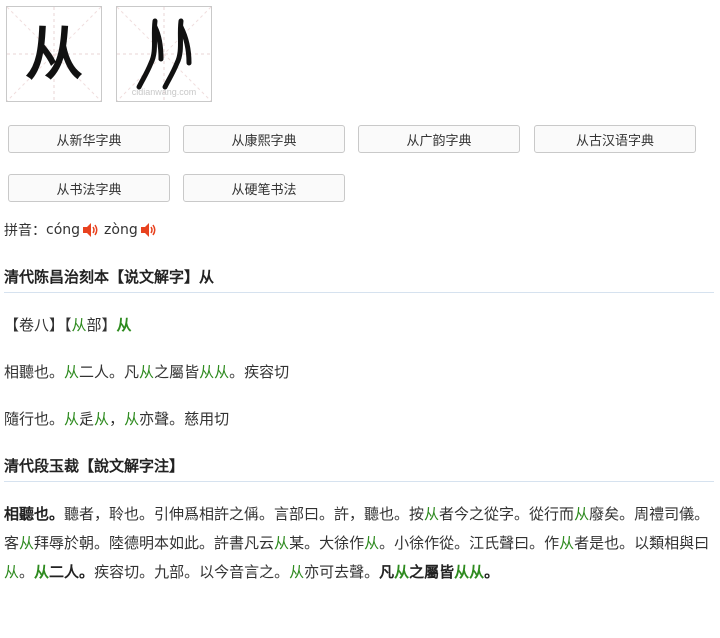  Describe the element at coordinates (439, 139) in the screenshot. I see `guangyun-dictionary-button: 从广韵字典` at that location.